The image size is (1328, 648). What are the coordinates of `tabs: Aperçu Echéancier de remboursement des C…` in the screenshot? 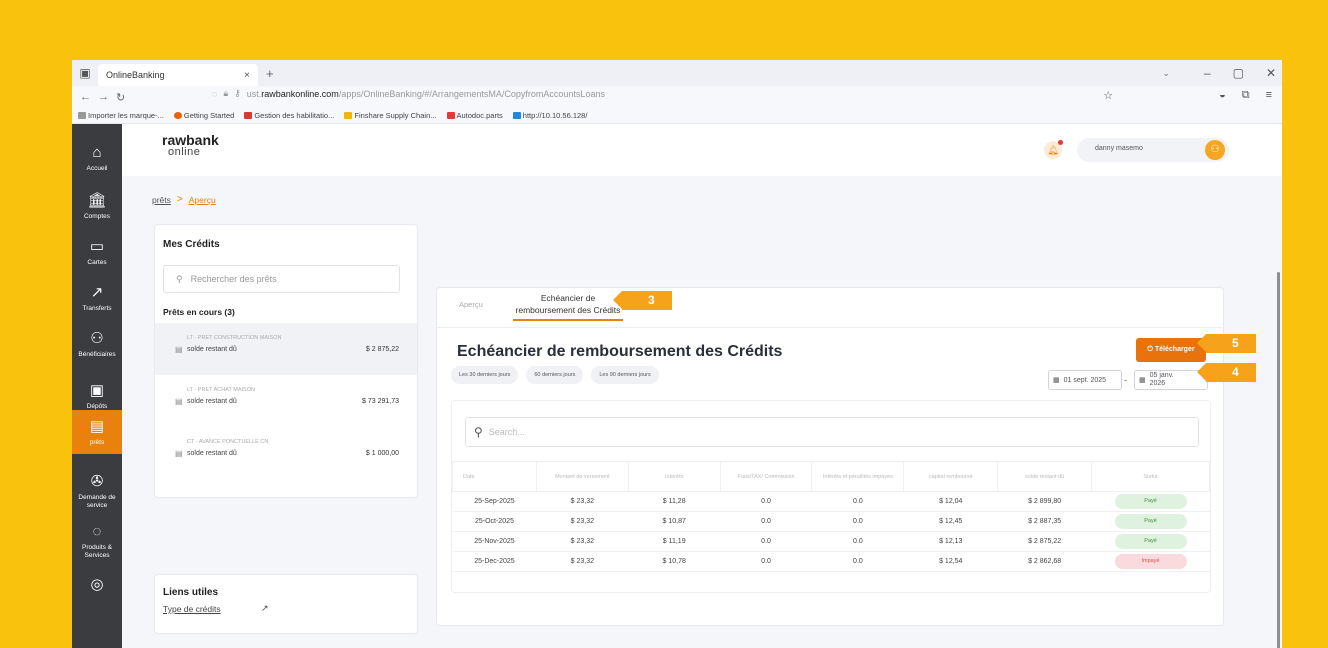 It's located at (830, 308).